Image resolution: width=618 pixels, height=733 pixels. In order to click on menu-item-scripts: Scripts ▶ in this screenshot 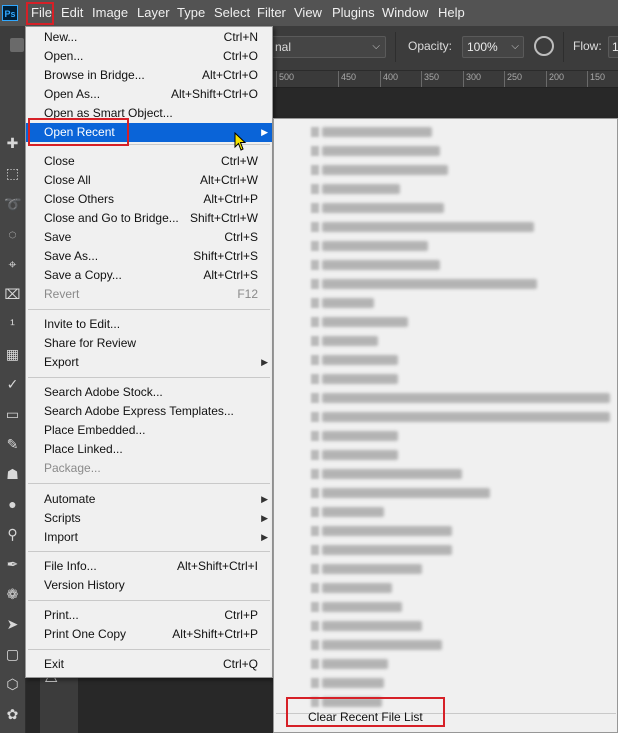, I will do `click(149, 518)`.